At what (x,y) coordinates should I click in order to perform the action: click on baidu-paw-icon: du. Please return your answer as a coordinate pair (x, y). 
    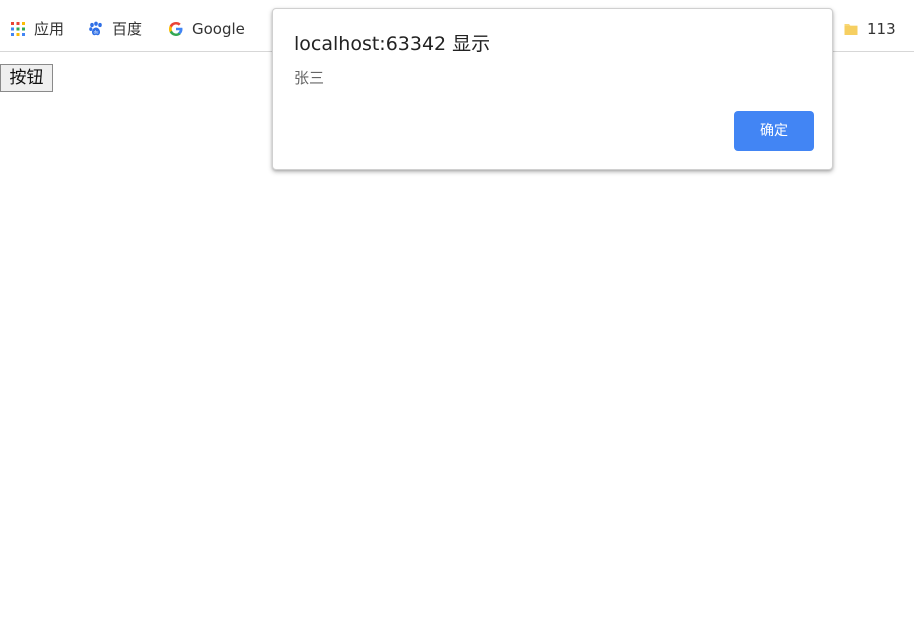
    Looking at the image, I should click on (96, 29).